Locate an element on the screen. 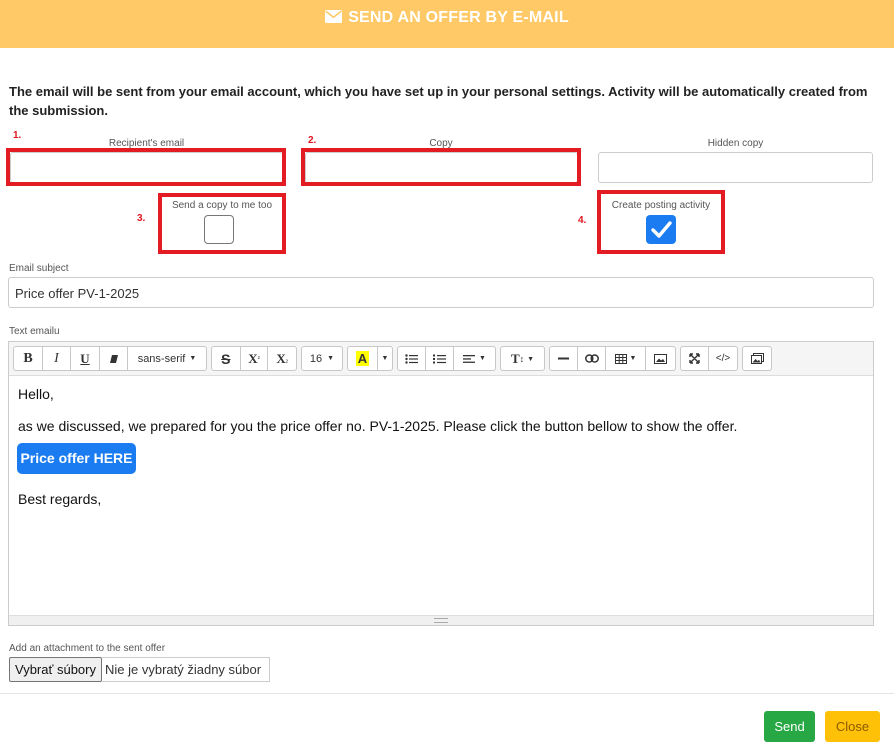  code-view-button: </> is located at coordinates (723, 358).